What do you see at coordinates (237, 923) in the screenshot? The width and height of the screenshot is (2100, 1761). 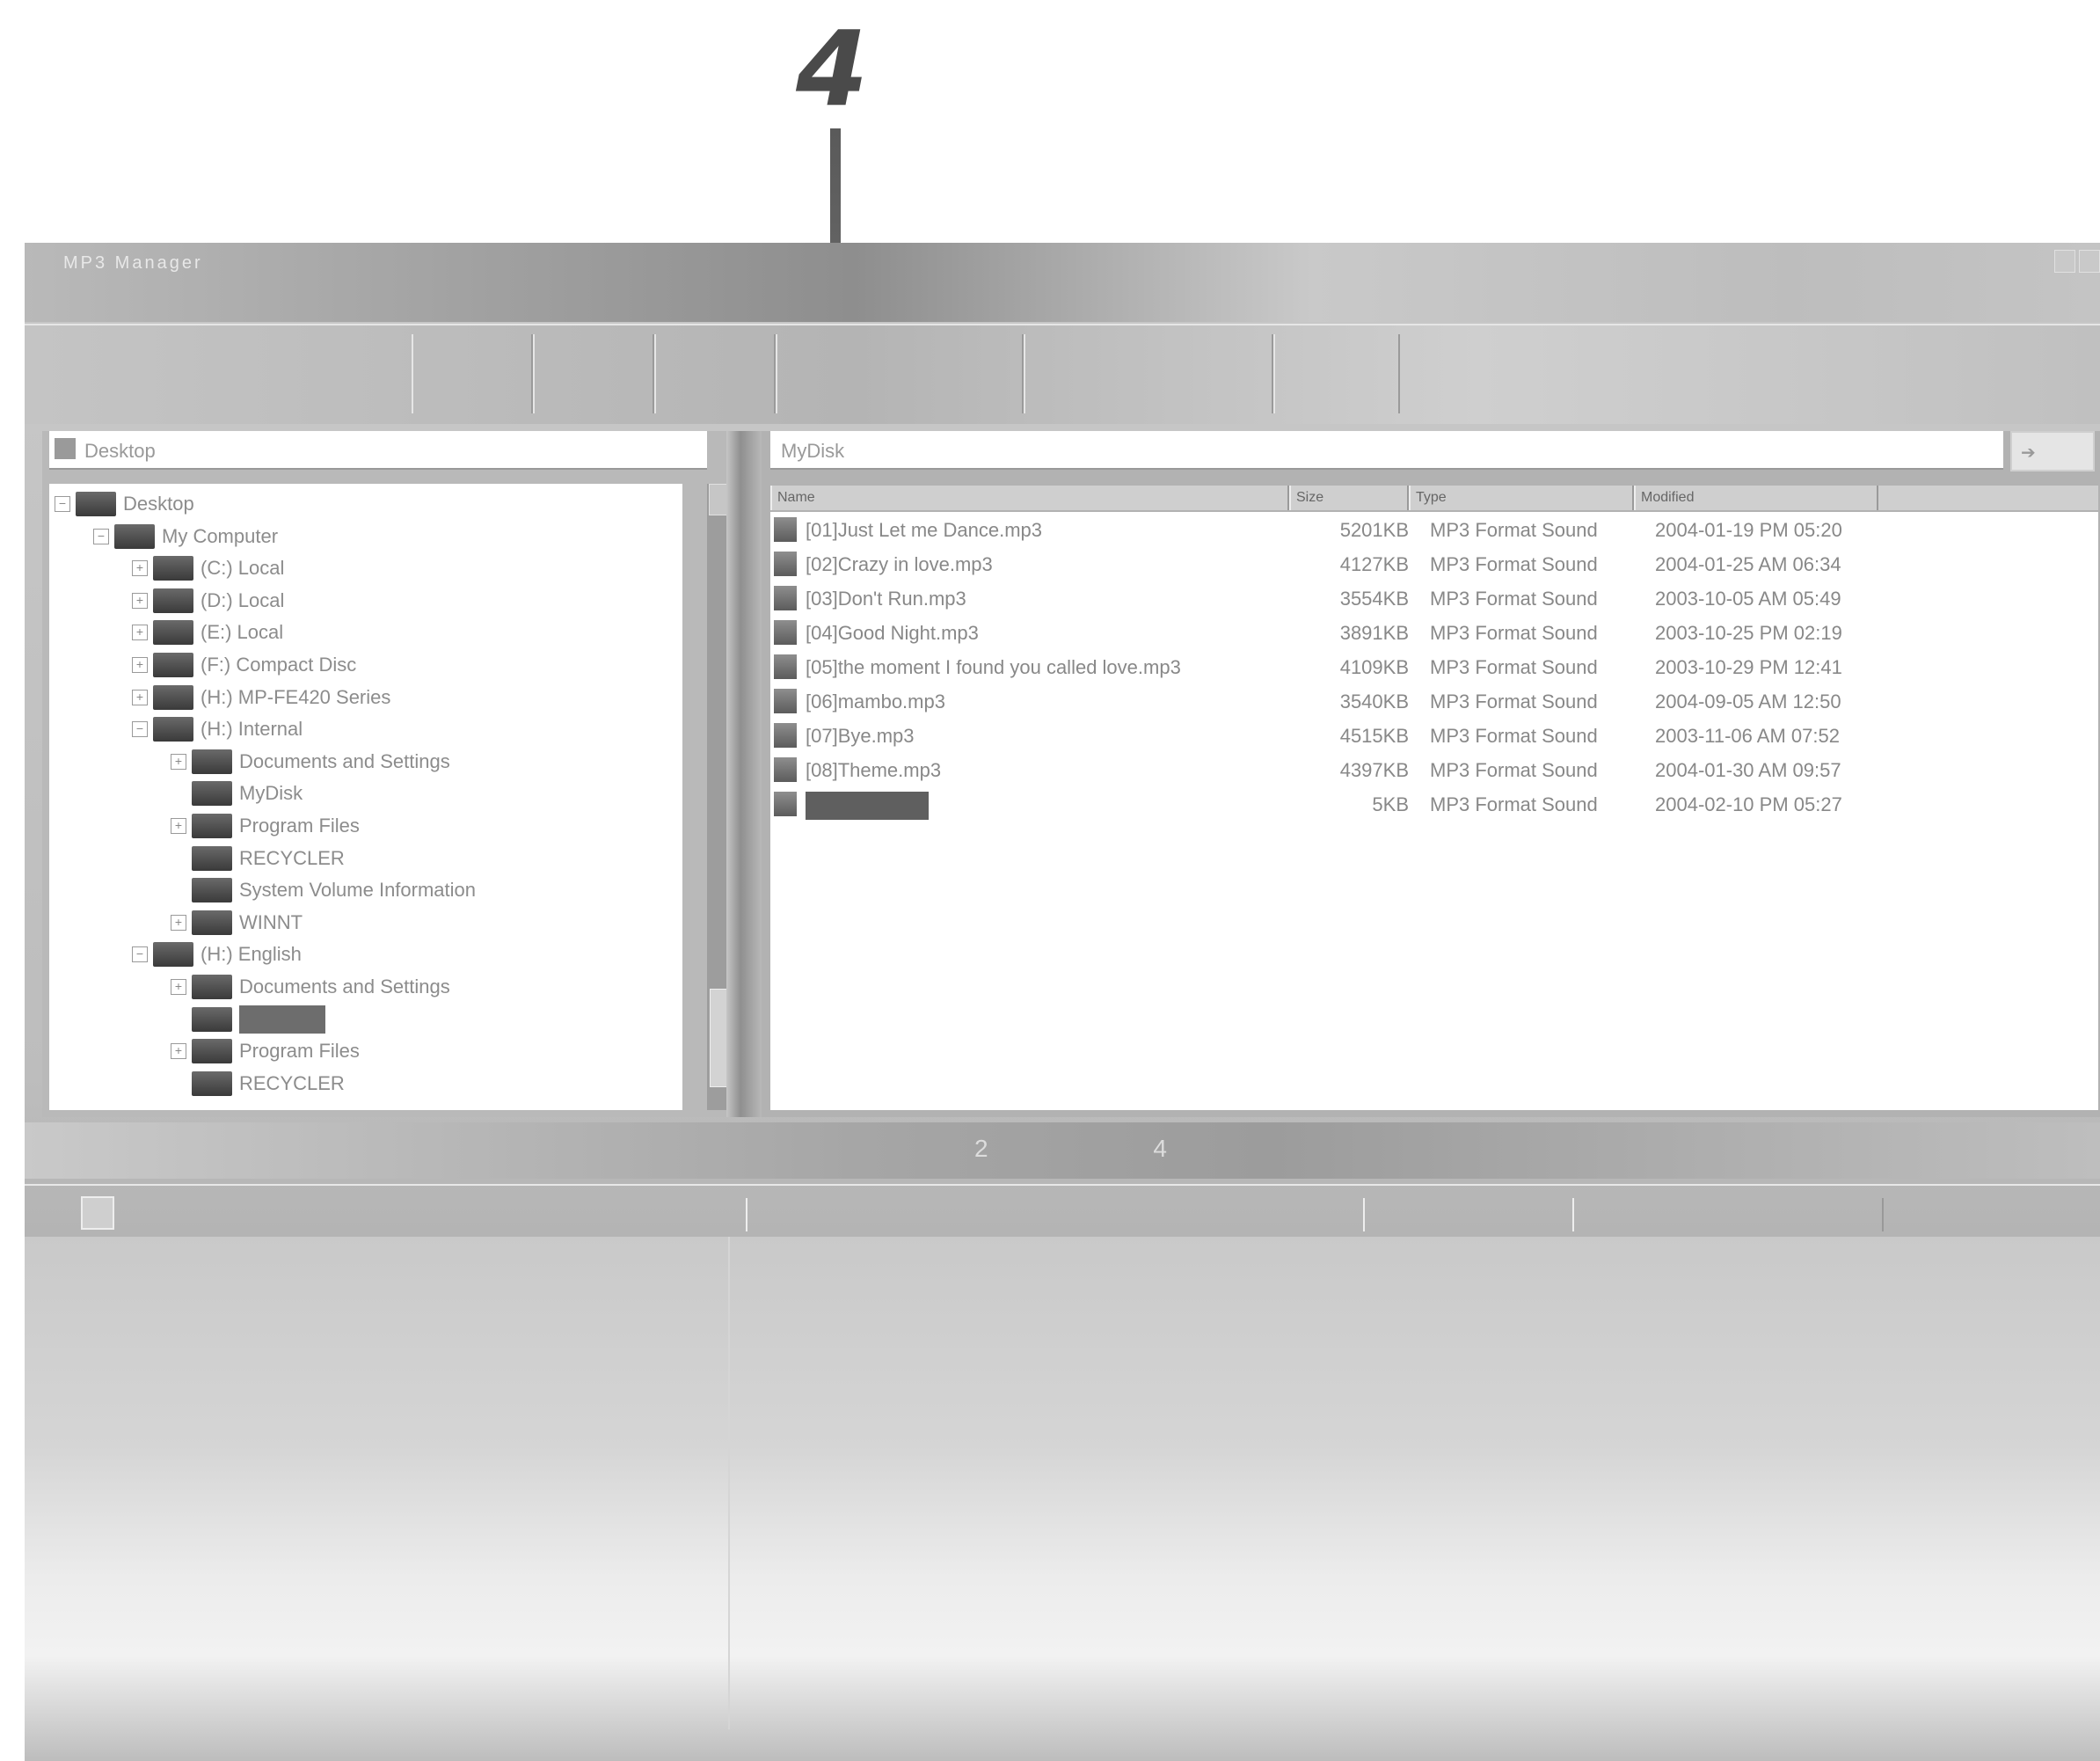 I see `tree-item: + WINNT` at bounding box center [237, 923].